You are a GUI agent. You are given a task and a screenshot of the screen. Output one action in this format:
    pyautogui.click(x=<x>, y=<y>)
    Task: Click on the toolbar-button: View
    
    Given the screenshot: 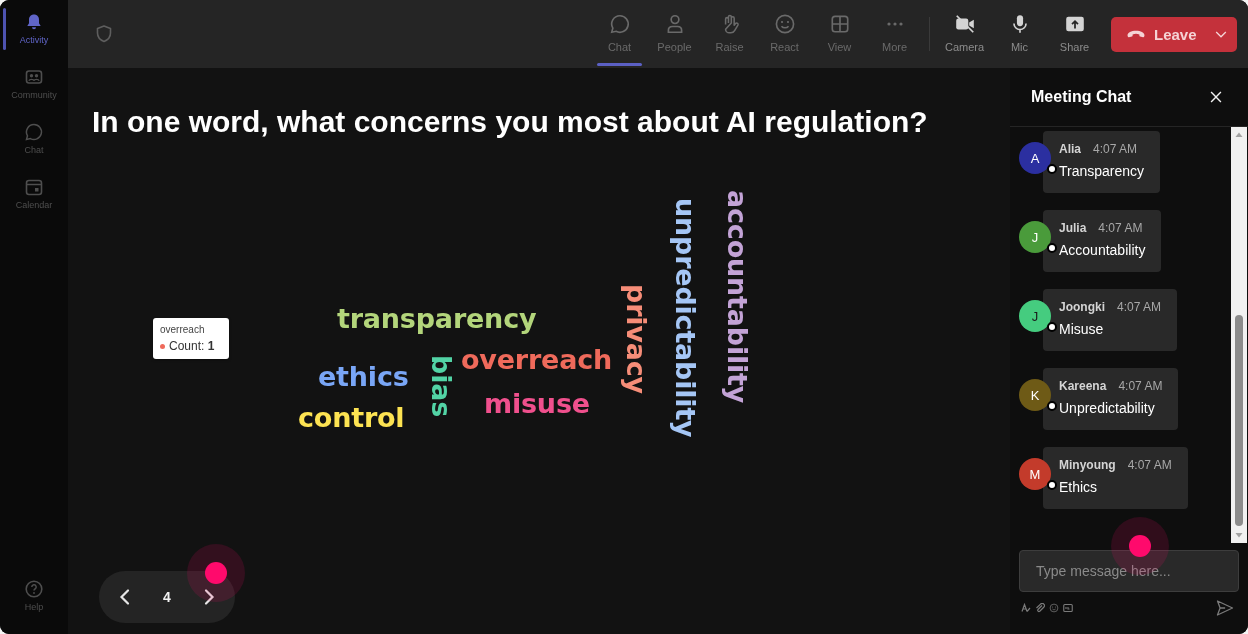 What is the action you would take?
    pyautogui.click(x=839, y=34)
    